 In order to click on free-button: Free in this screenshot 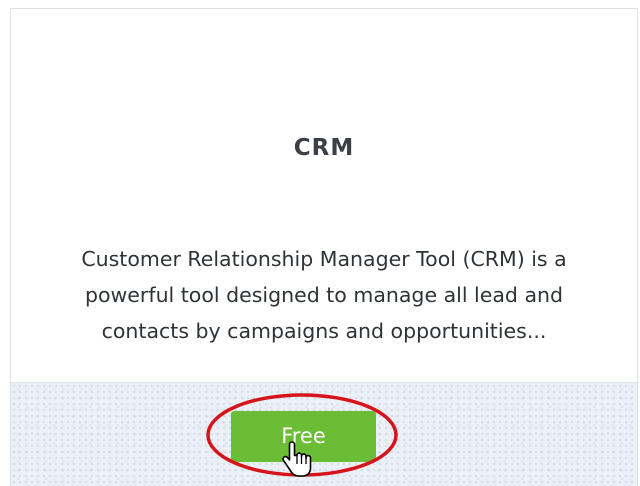, I will do `click(303, 436)`.